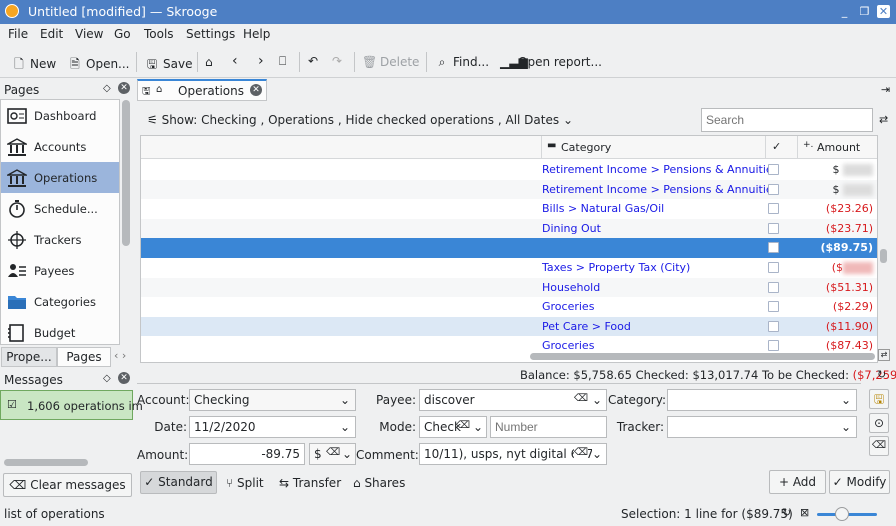  Describe the element at coordinates (34, 65) in the screenshot. I see `new-button: 🗋 New` at that location.